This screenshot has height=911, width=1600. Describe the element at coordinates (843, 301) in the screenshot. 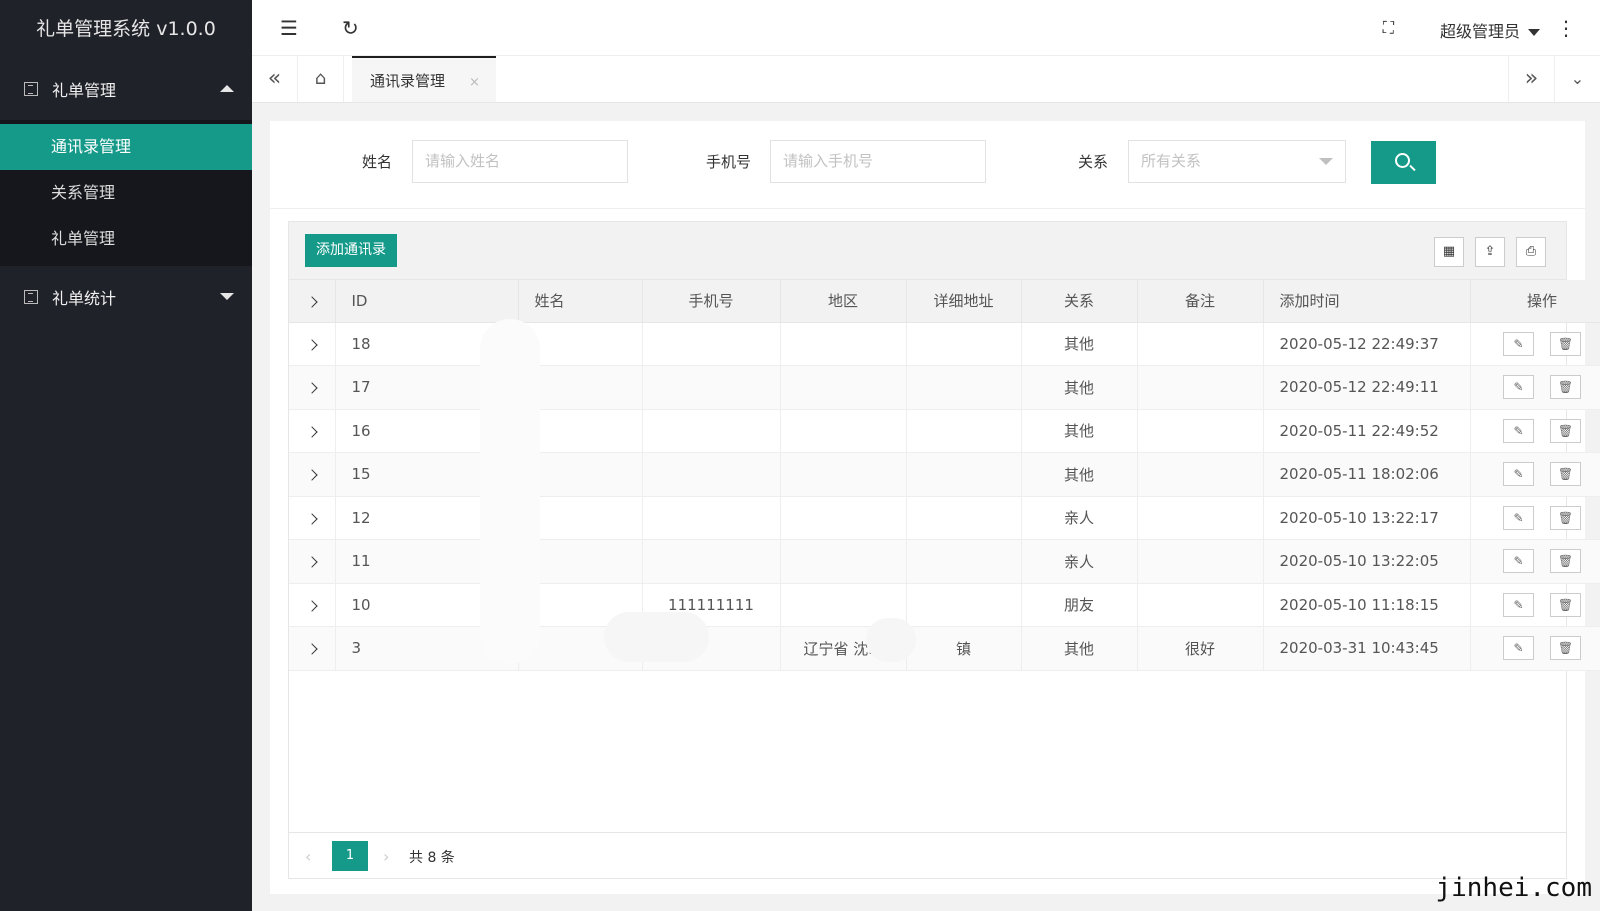

I see `column-header: 地区` at that location.